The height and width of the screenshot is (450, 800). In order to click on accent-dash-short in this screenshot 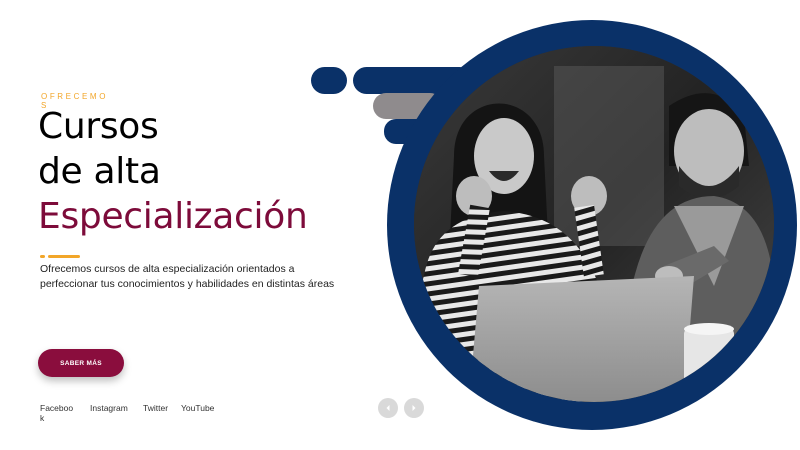, I will do `click(42, 256)`.